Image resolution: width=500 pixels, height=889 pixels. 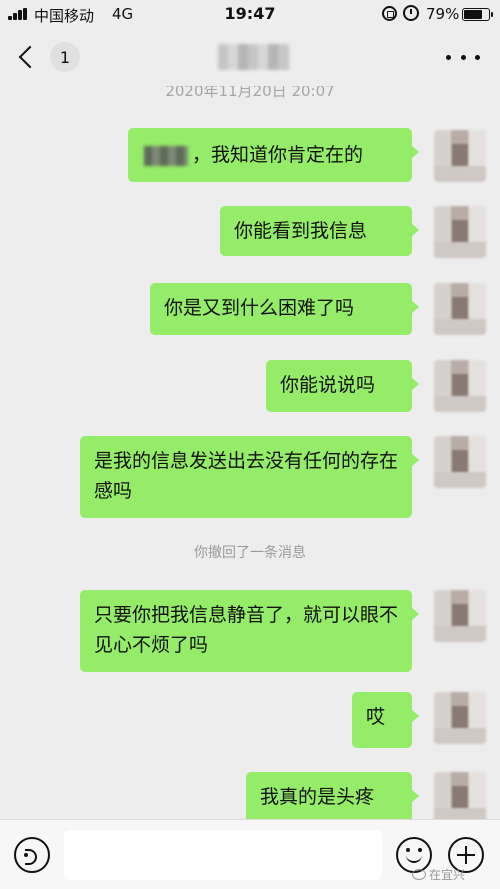 I want to click on voice-input-button, so click(x=32, y=855).